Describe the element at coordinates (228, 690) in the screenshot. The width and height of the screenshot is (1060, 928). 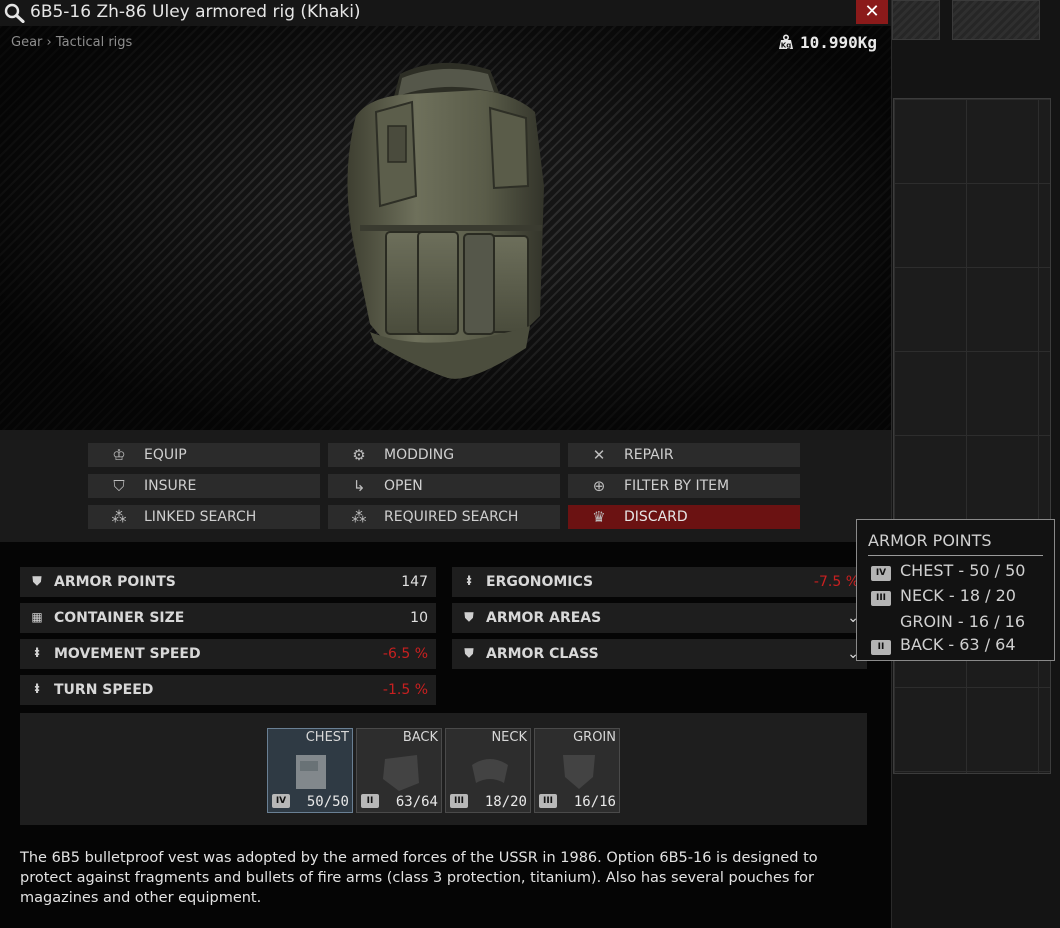
I see `stat-turn-speed: ⱡ TURN SPEED -1.5 %` at that location.